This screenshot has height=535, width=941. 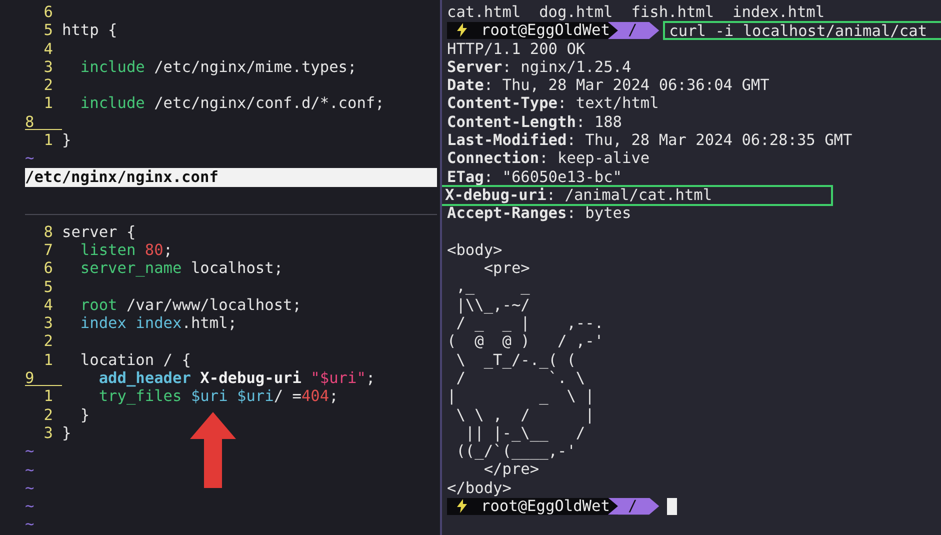 What do you see at coordinates (802, 30) in the screenshot?
I see `command-text: curl -i localhost/animal/cat` at bounding box center [802, 30].